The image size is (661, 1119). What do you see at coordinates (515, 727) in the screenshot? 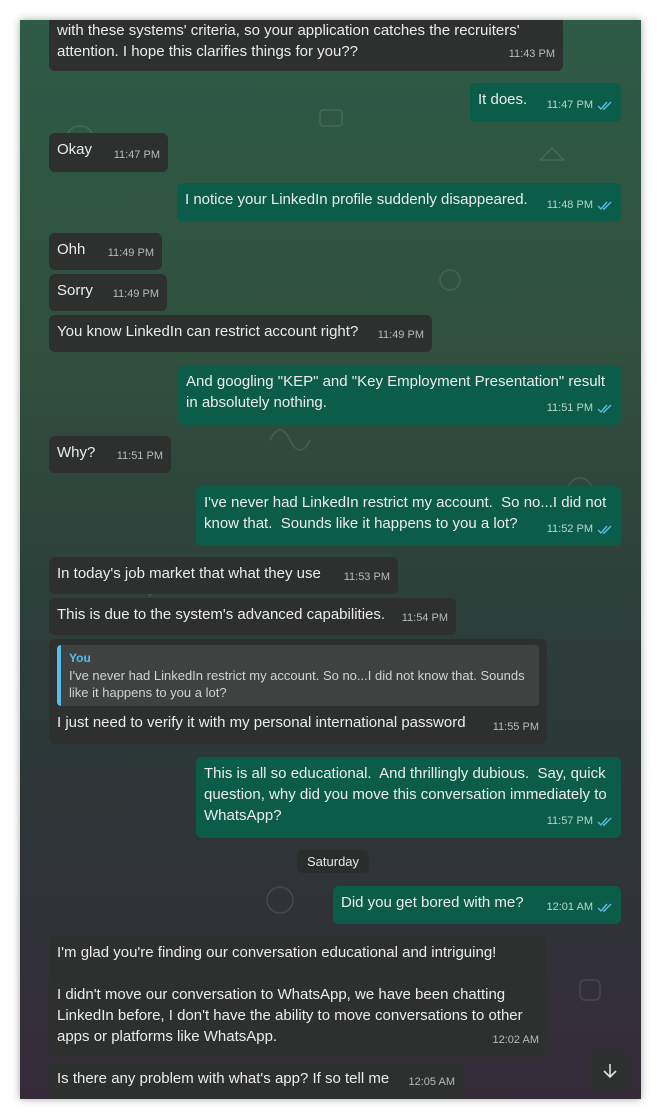
I see `message-time: 11:55 PM` at bounding box center [515, 727].